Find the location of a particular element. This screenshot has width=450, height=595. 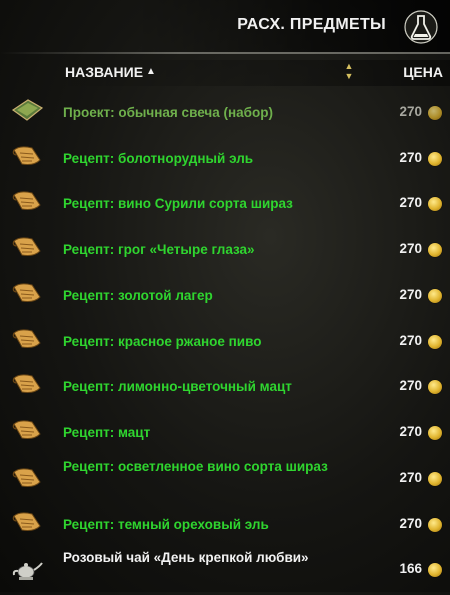

sort-ascending-icon: ▲ is located at coordinates (151, 71).